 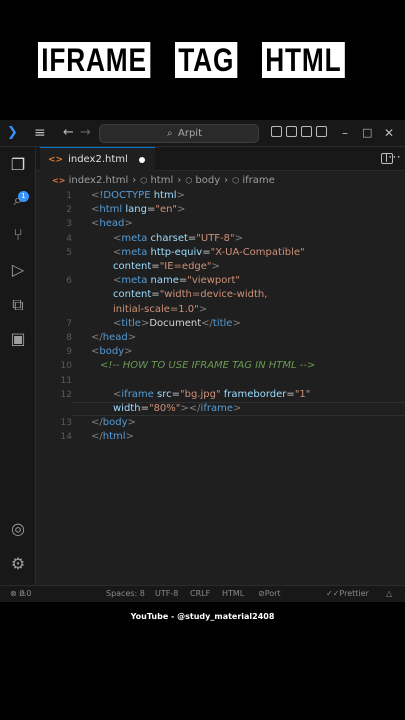 I want to click on indentation-status: Spaces: 8, so click(x=125, y=594).